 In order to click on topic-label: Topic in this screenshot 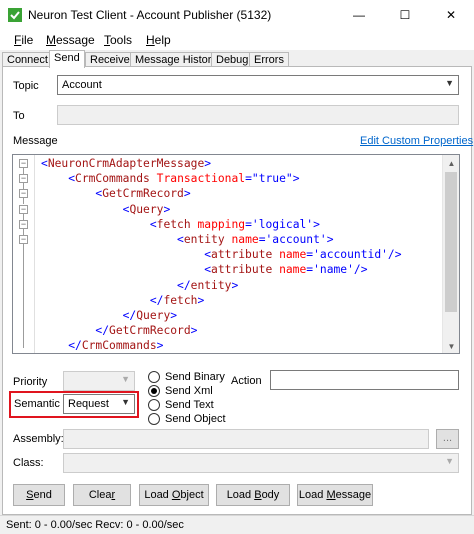, I will do `click(26, 86)`.